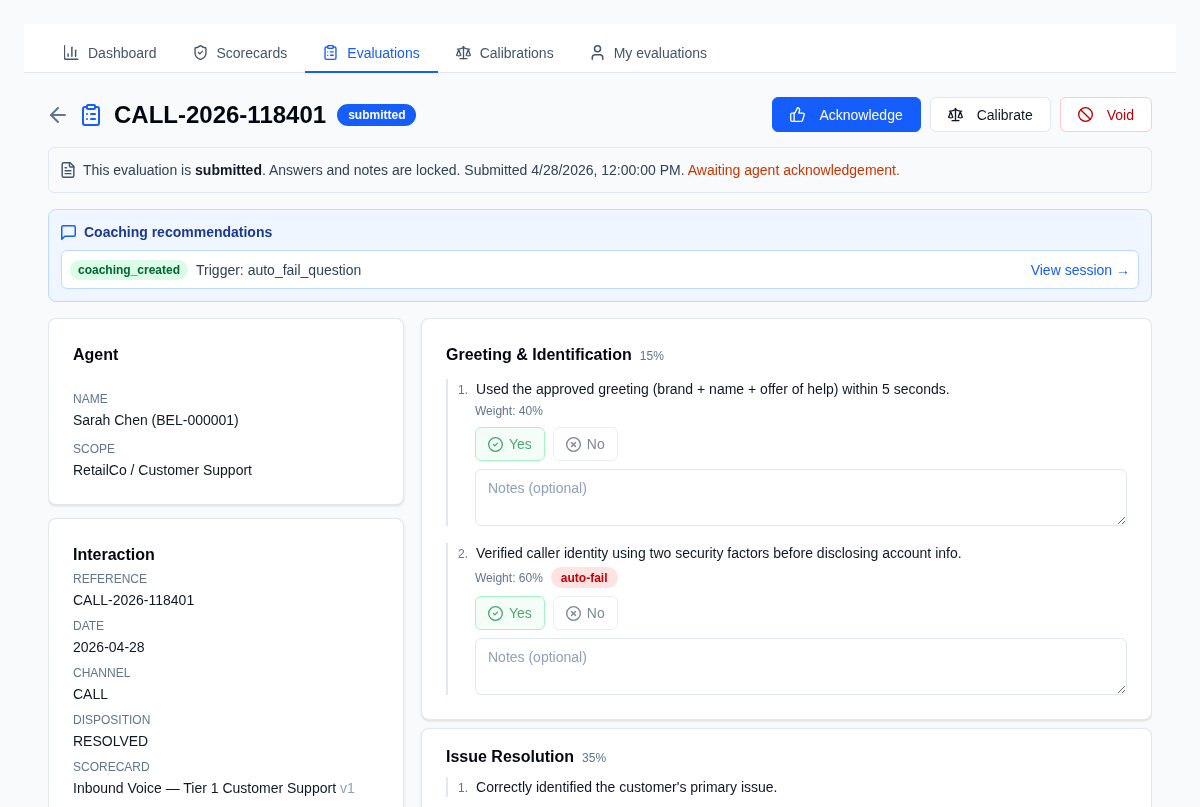 Image resolution: width=1200 pixels, height=807 pixels. What do you see at coordinates (713, 389) in the screenshot?
I see `question-text: Used the approved greeting (brand + name + offer of help) within 5 seconds.` at bounding box center [713, 389].